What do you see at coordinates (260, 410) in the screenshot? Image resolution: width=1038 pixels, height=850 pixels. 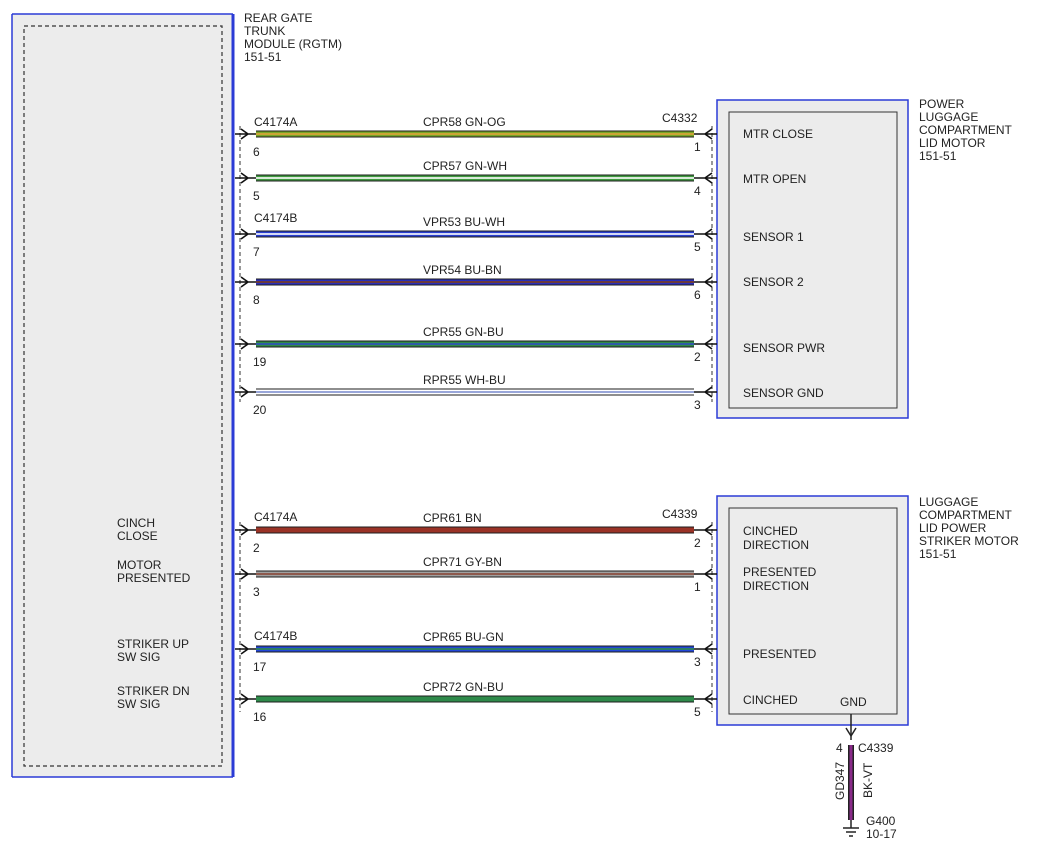 I see `left-pin-rpr55: 20` at bounding box center [260, 410].